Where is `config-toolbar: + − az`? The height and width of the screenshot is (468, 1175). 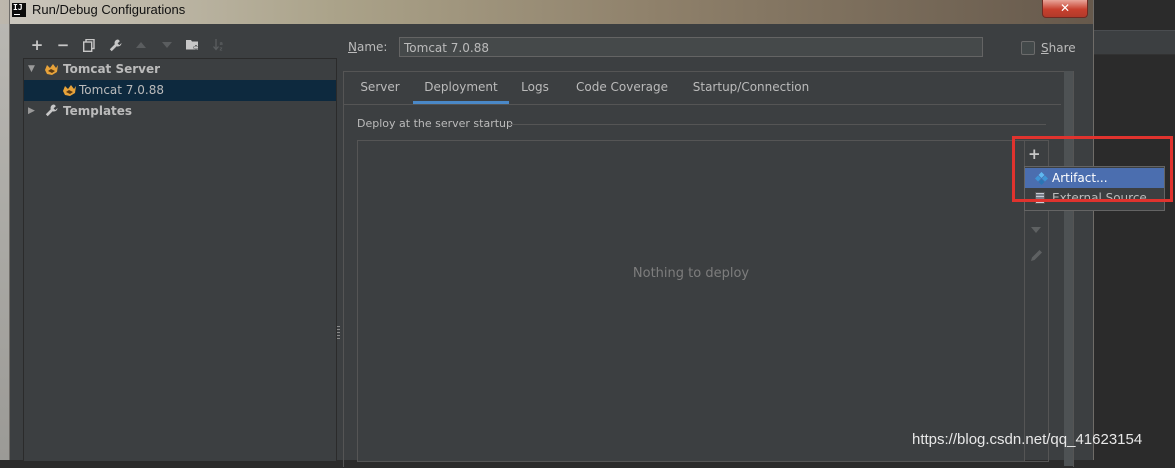 config-toolbar: + − az is located at coordinates (128, 45).